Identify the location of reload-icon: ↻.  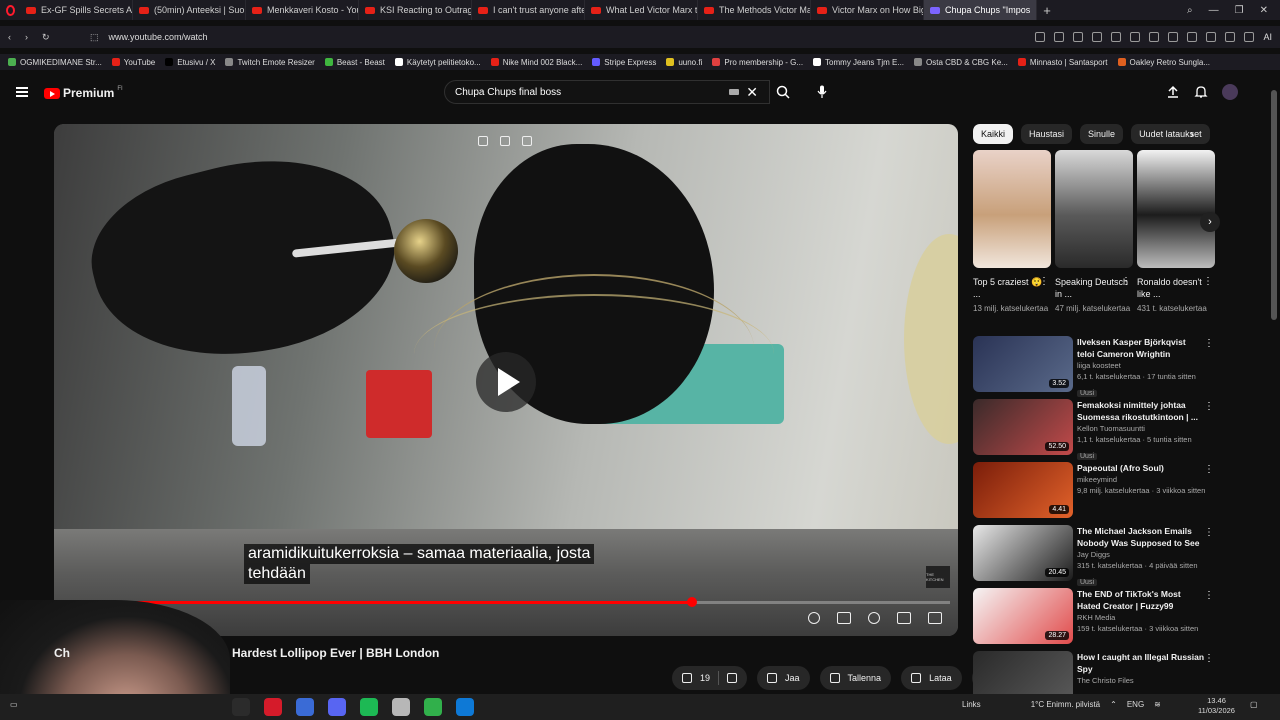
(46, 37).